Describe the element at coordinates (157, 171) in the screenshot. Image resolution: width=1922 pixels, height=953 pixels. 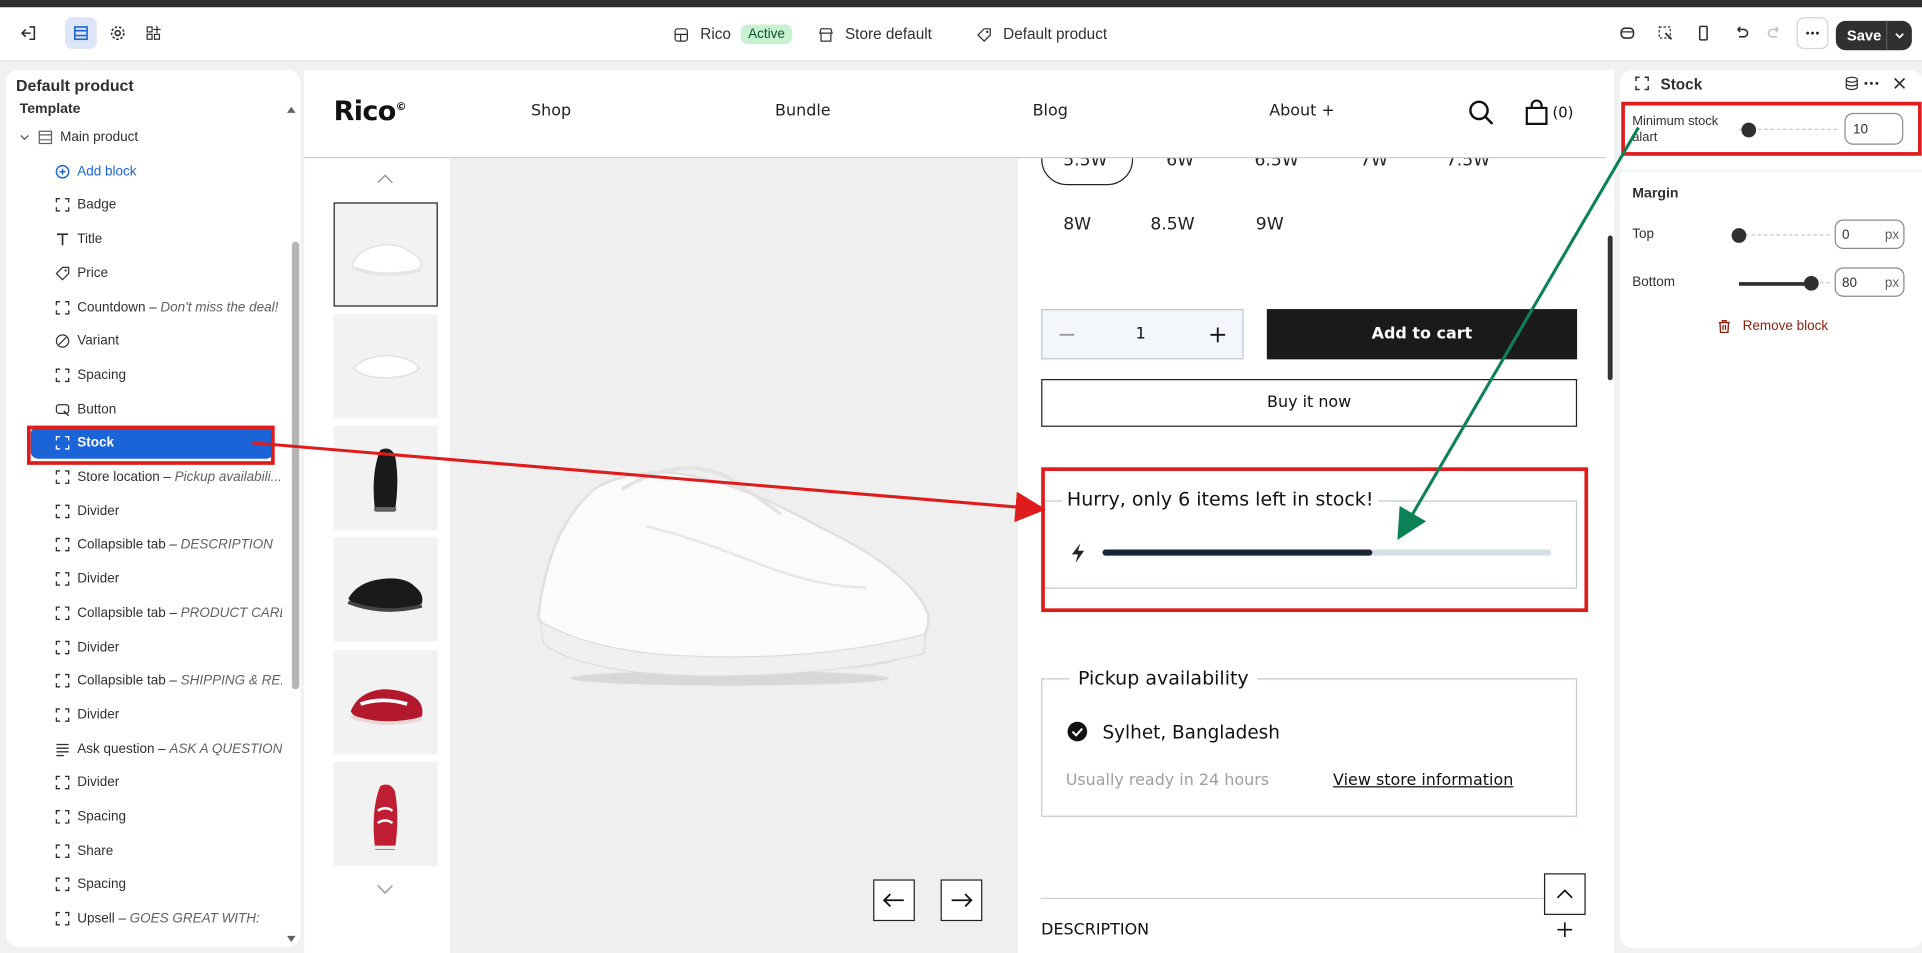
I see `add-block-button: Add block` at that location.